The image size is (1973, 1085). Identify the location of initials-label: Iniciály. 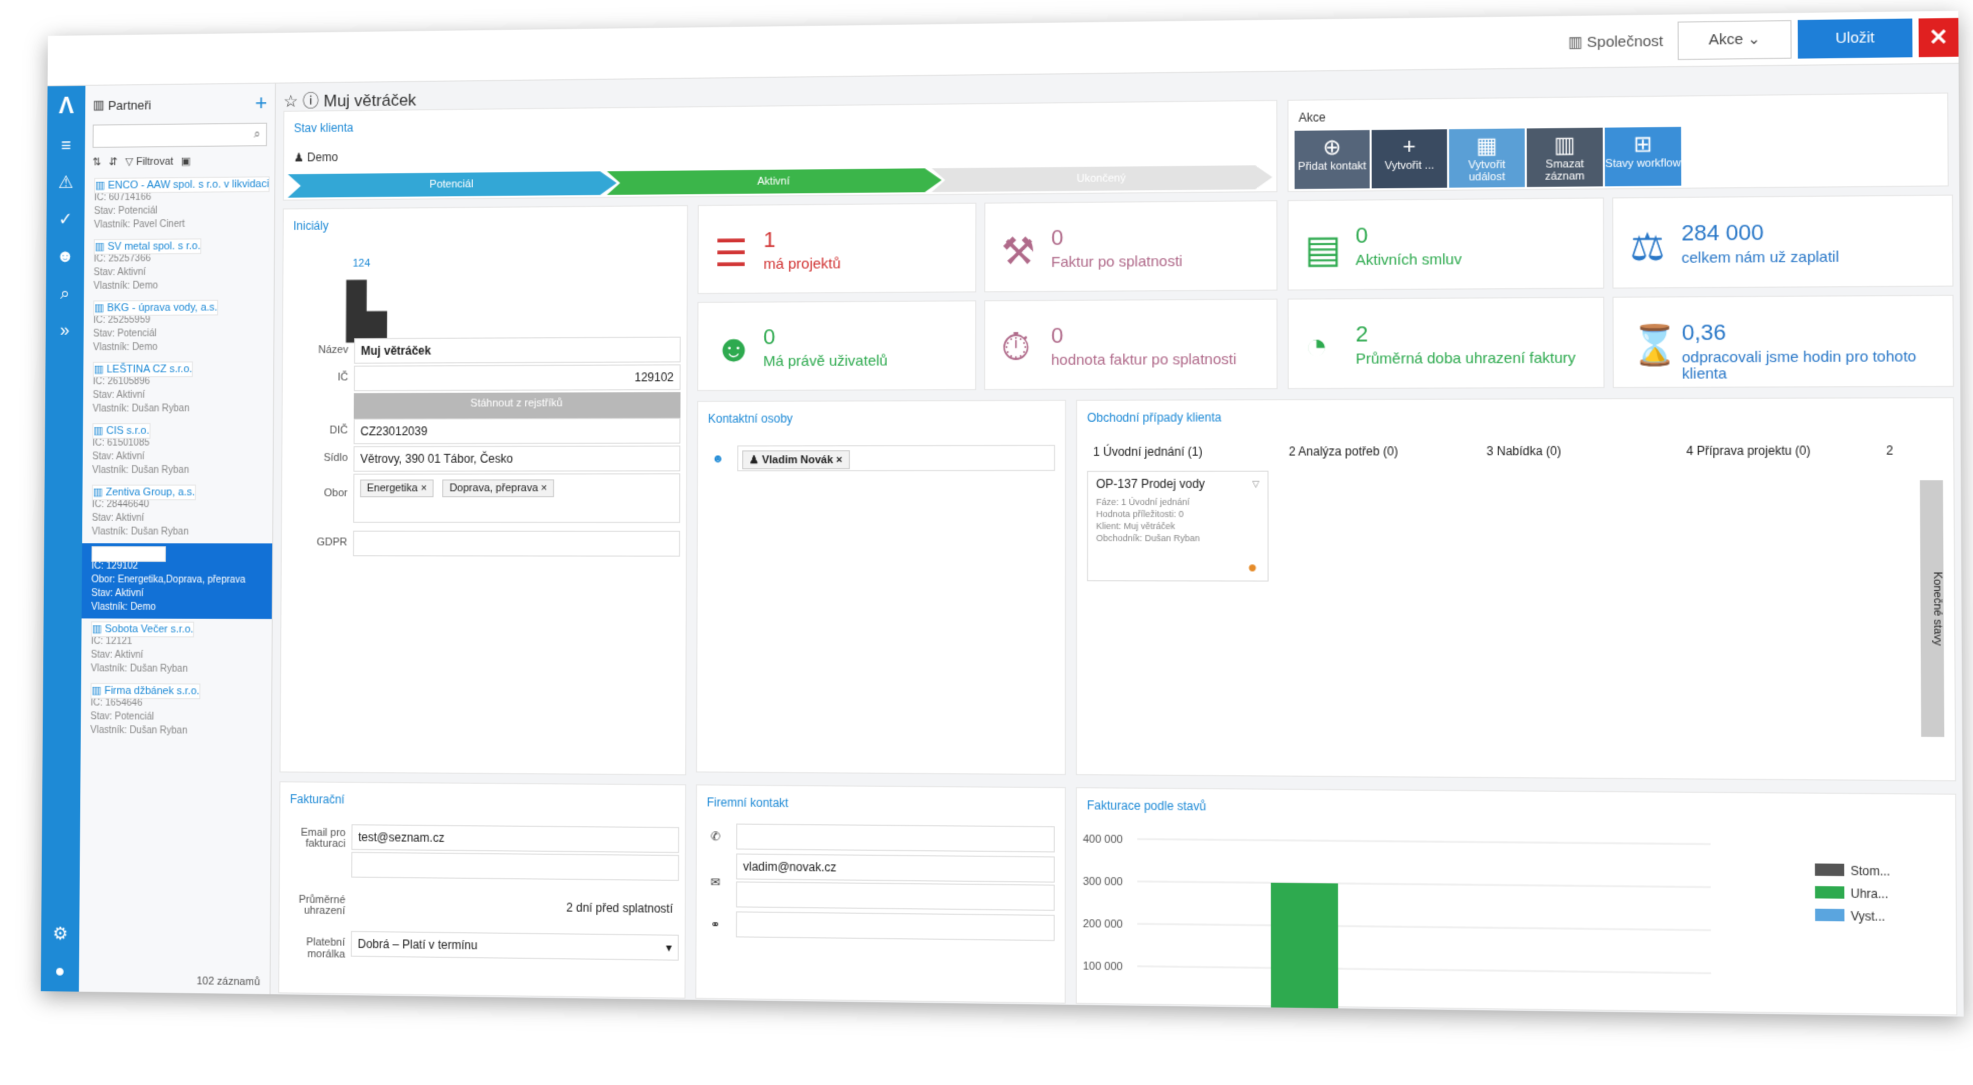
(311, 225).